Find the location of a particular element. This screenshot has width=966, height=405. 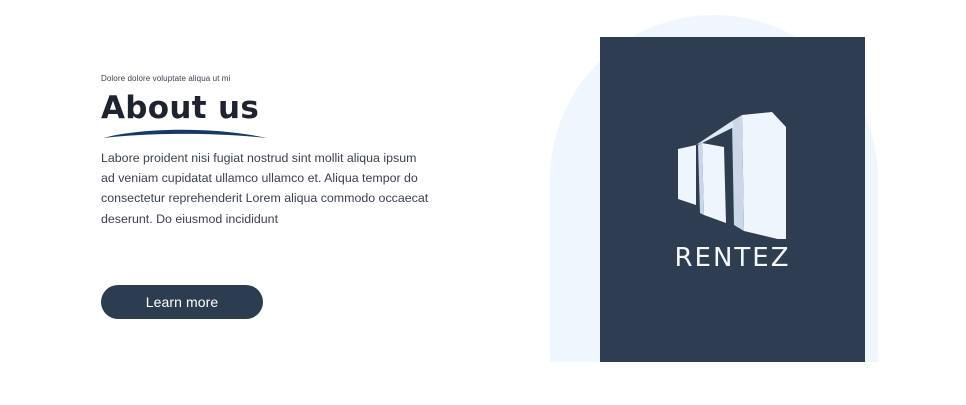

learn-more-button: Learn more is located at coordinates (182, 302).